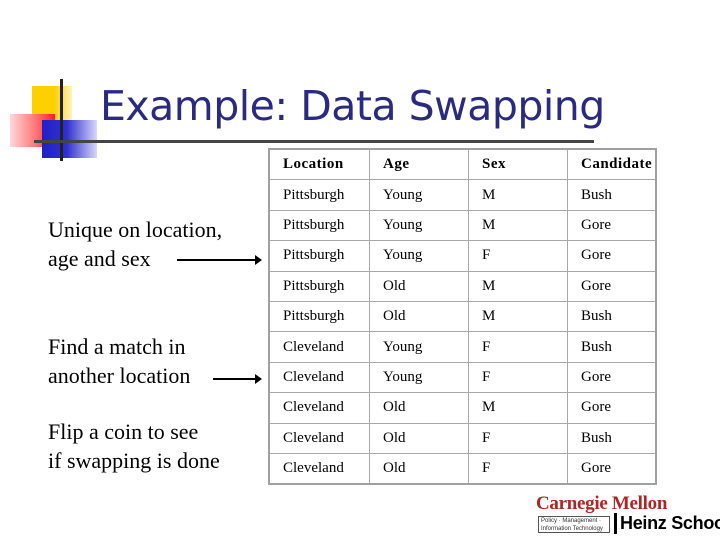 This screenshot has height=540, width=720. Describe the element at coordinates (314, 141) in the screenshot. I see `title-underline` at that location.